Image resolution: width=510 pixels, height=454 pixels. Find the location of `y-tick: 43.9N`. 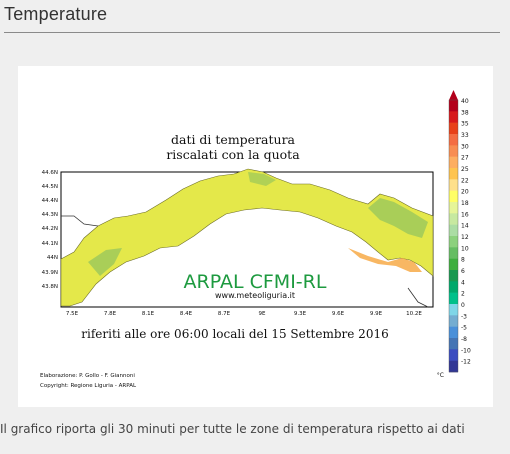

y-tick: 43.9N is located at coordinates (50, 273).